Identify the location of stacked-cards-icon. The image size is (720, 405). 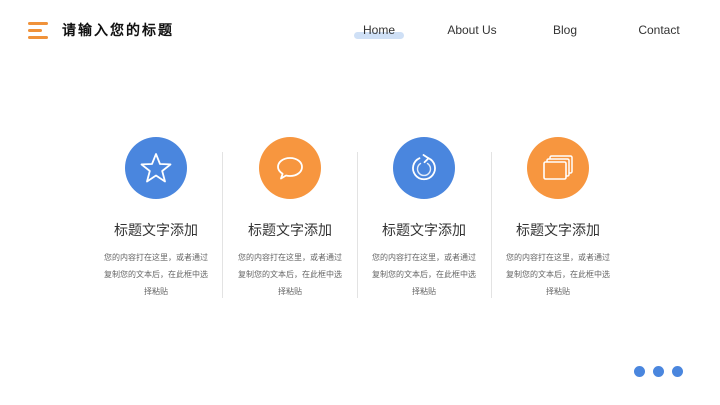
(558, 167).